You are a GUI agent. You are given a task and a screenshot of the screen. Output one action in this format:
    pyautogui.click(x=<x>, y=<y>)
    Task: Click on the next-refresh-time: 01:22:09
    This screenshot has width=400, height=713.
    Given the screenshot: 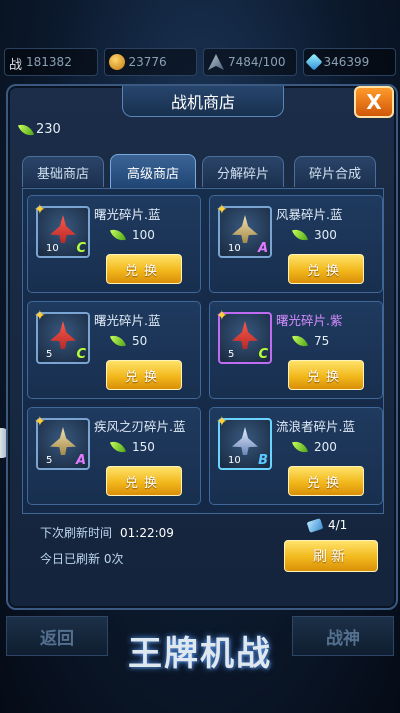 What is the action you would take?
    pyautogui.click(x=147, y=533)
    